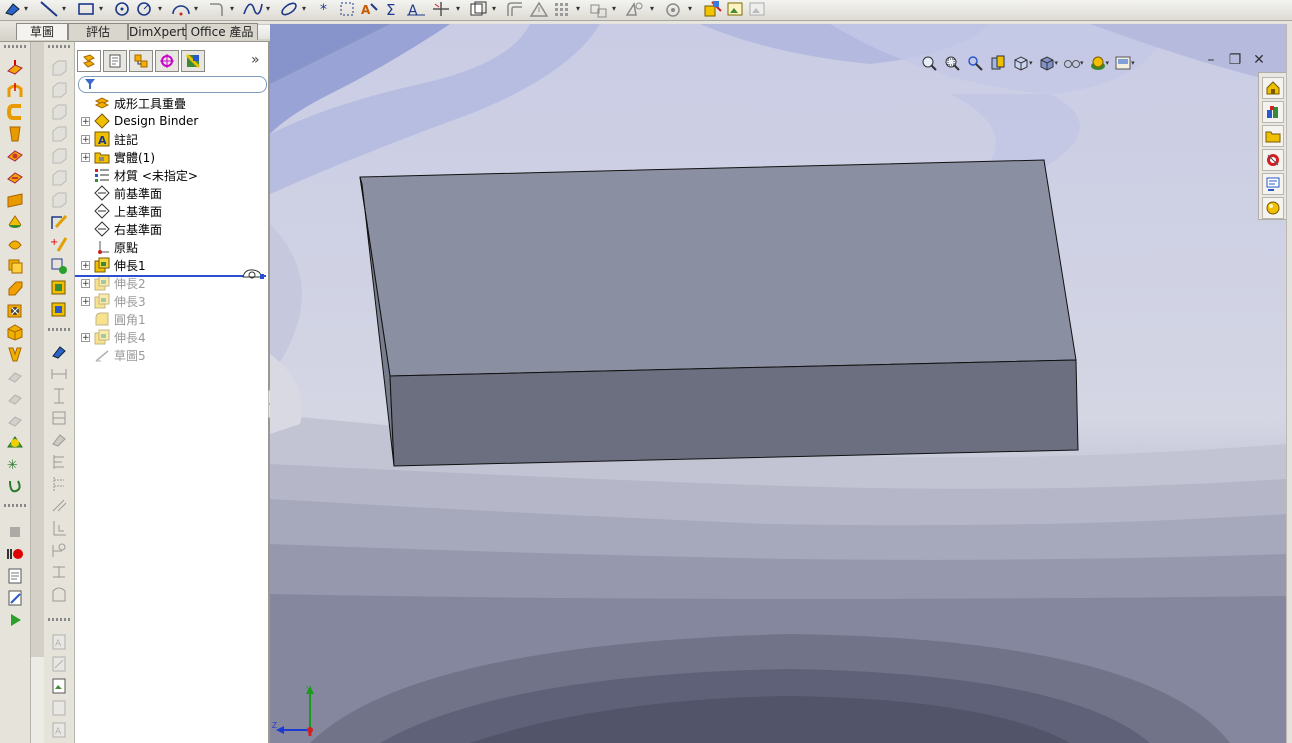 This screenshot has width=1292, height=743. Describe the element at coordinates (139, 121) in the screenshot. I see `tree-item: + Design Binder` at that location.